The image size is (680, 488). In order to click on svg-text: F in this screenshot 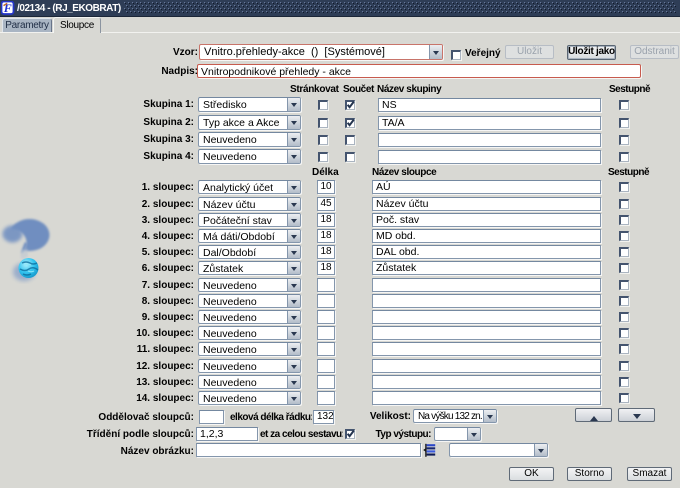, I will do `click(7, 8)`.